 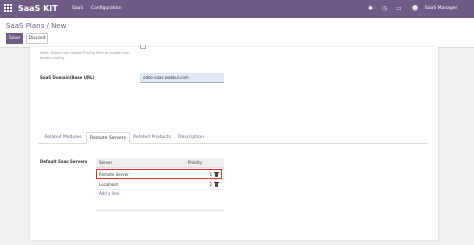 I want to click on column-server: Server, so click(x=105, y=162).